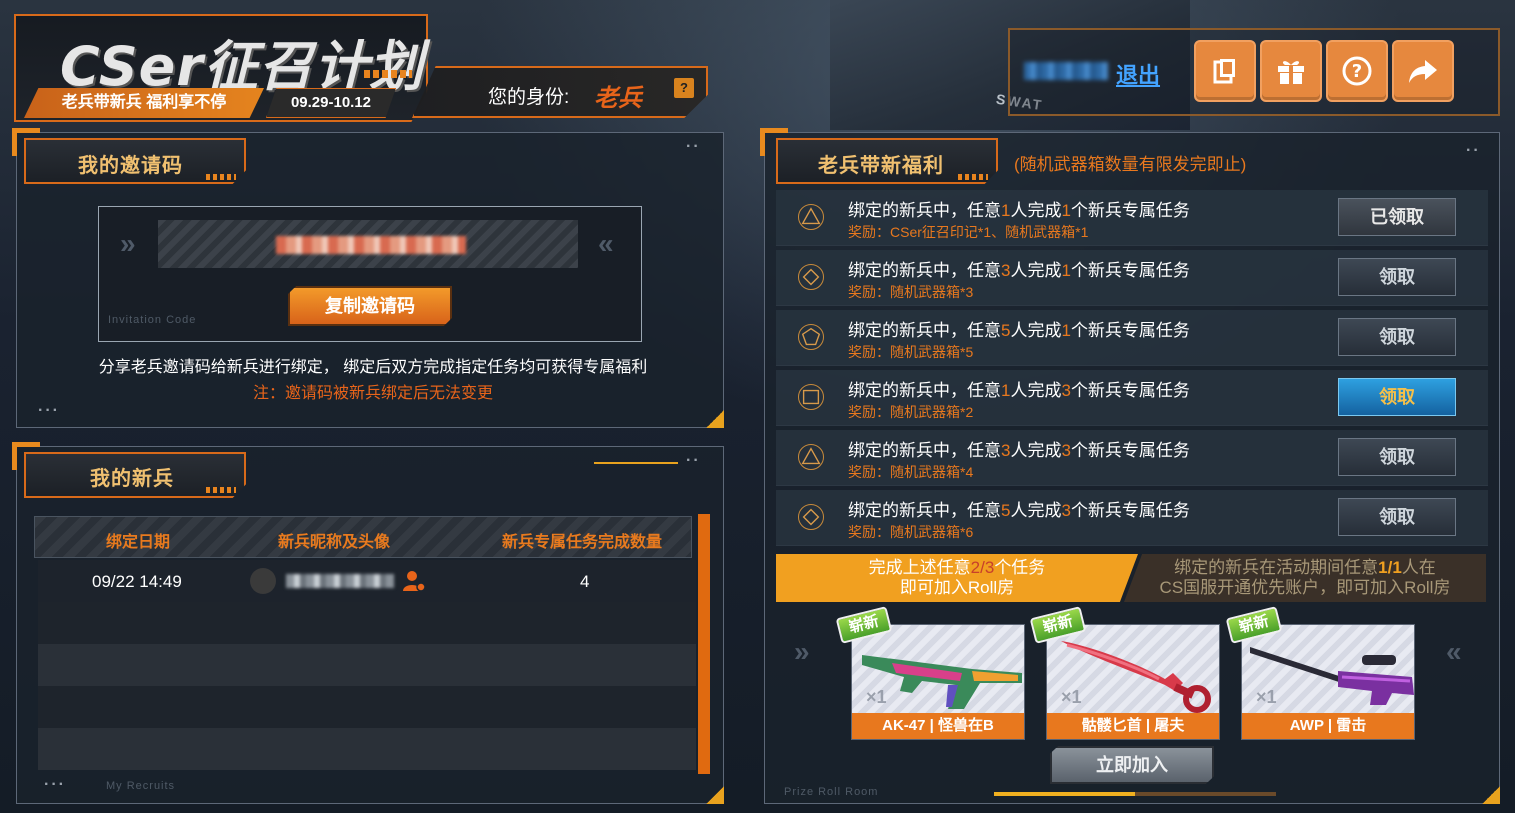  I want to click on recruits-watermark: My Recruits, so click(141, 786).